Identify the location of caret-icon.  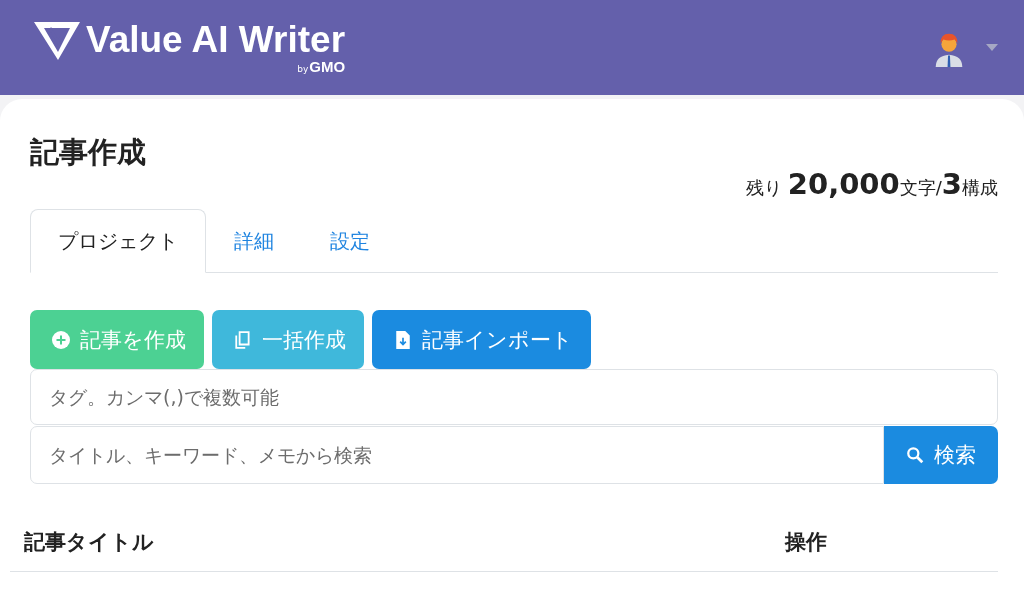
(992, 47).